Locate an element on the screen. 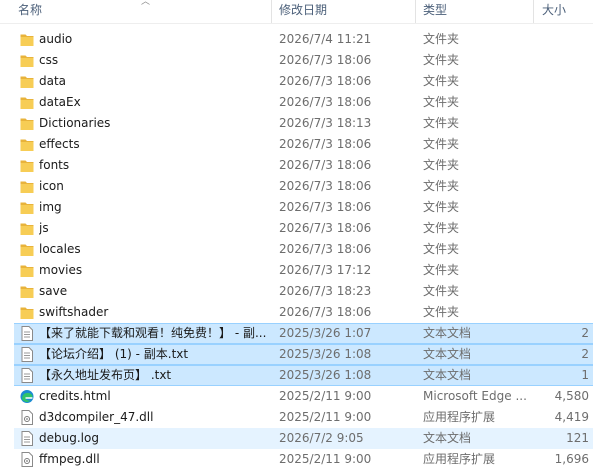 This screenshot has width=593, height=474. file-name: locales is located at coordinates (60, 249).